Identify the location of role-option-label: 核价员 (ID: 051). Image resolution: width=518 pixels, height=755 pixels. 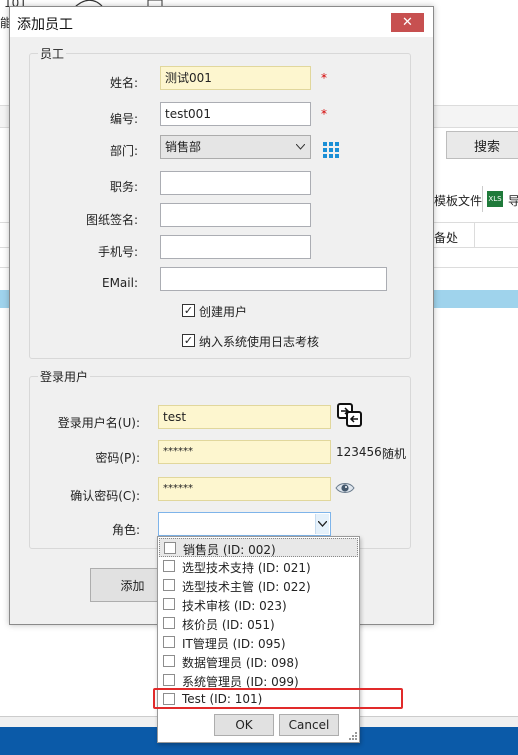
(228, 625).